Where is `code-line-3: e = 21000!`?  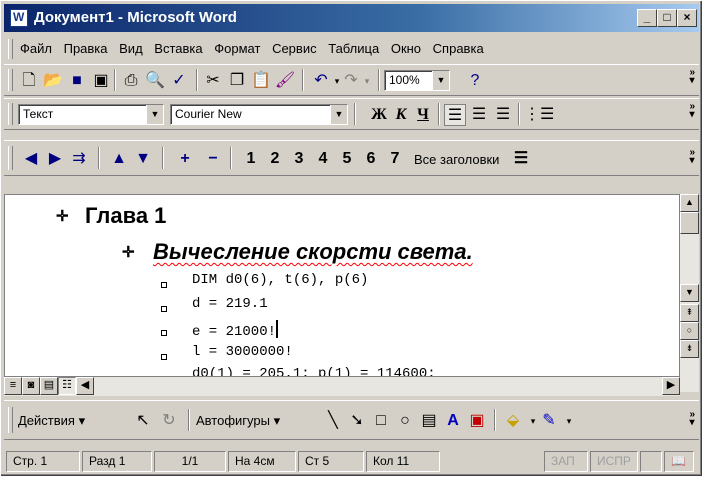 code-line-3: e = 21000! is located at coordinates (235, 330).